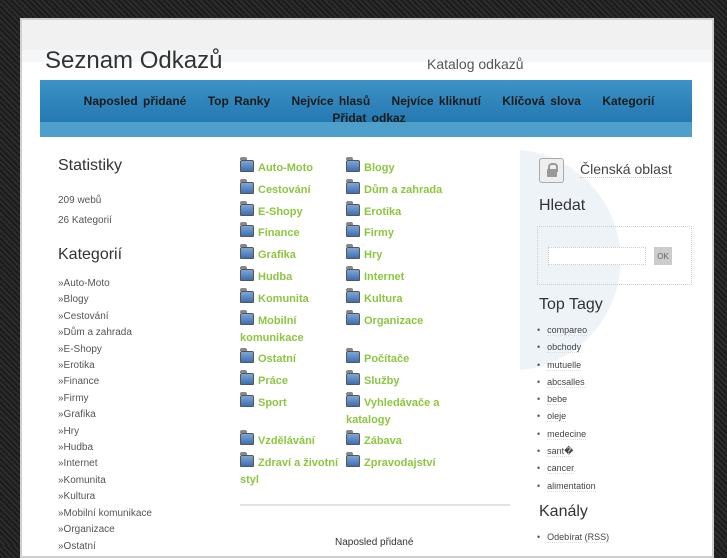 This screenshot has width=727, height=558. What do you see at coordinates (105, 530) in the screenshot?
I see `category-link: »Organizace` at bounding box center [105, 530].